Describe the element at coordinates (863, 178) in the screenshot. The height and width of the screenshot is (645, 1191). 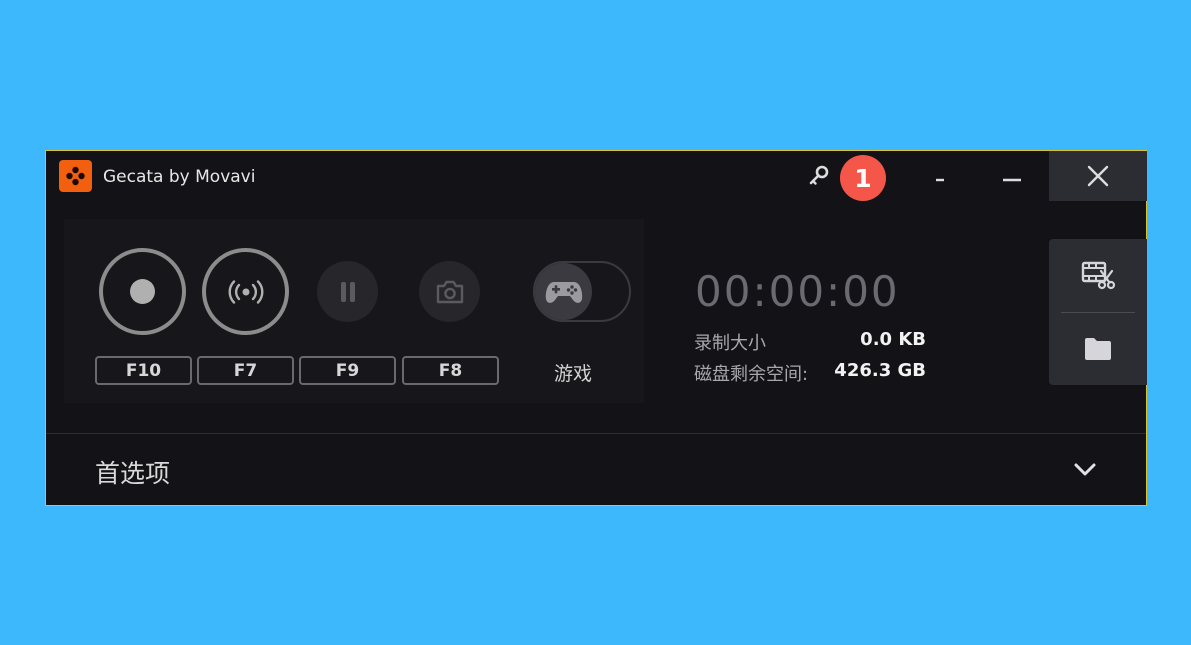
I see `step-badge: 1` at that location.